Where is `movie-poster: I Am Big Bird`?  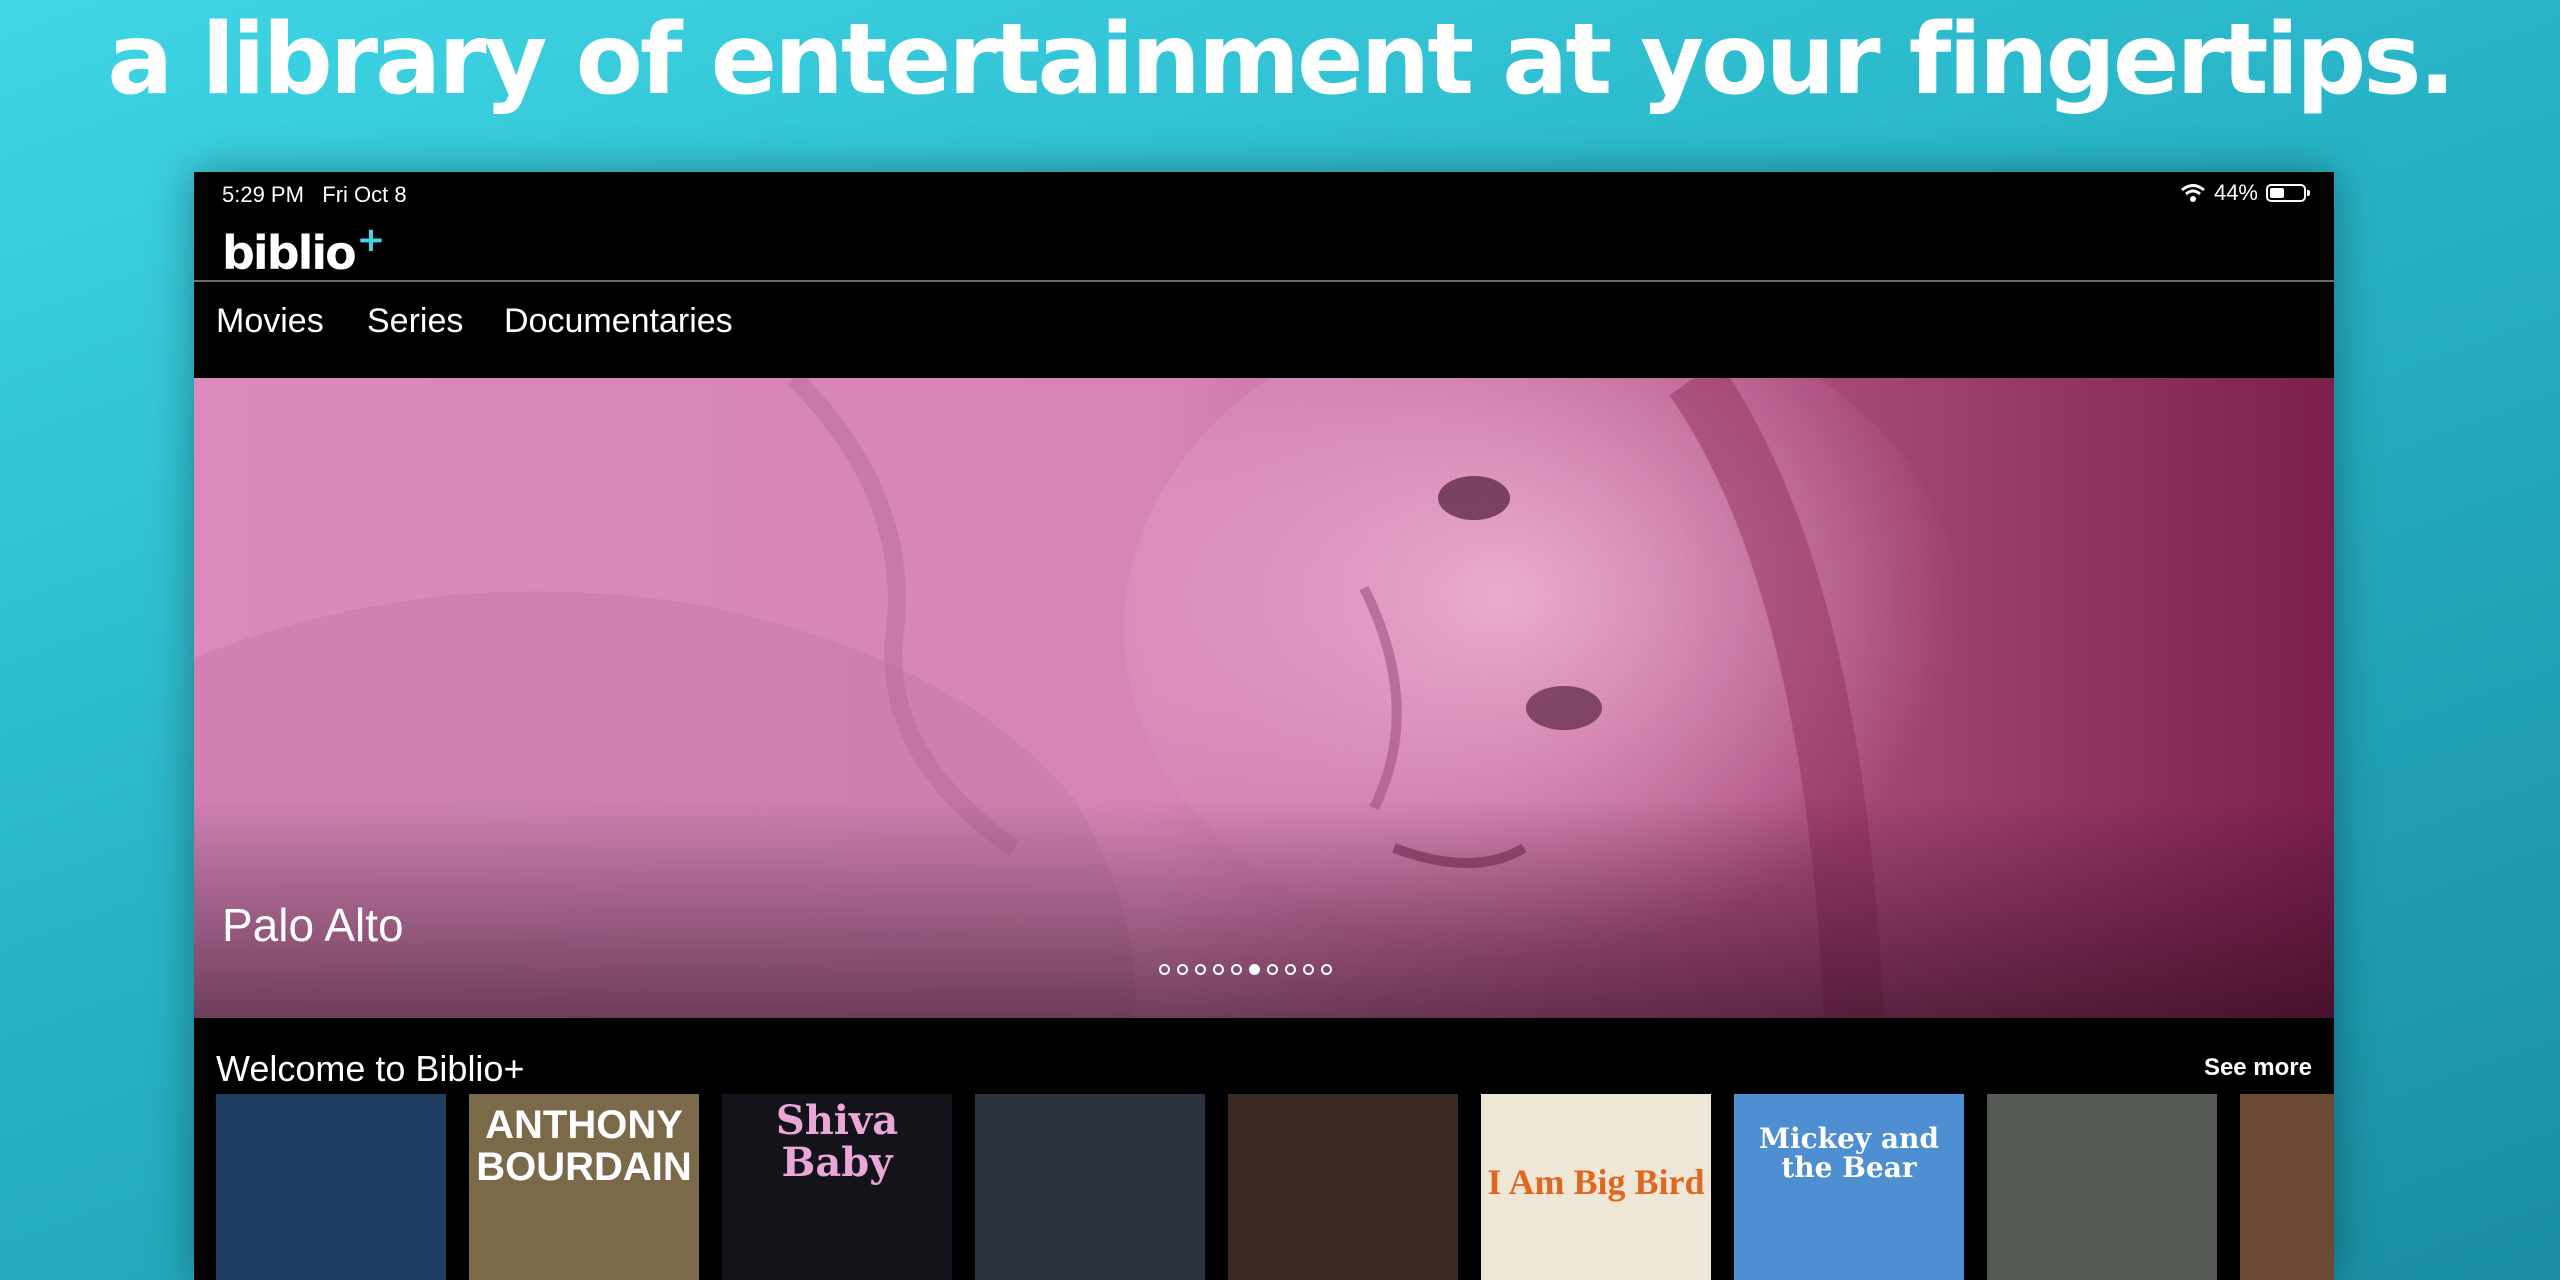
movie-poster: I Am Big Bird is located at coordinates (1596, 1187).